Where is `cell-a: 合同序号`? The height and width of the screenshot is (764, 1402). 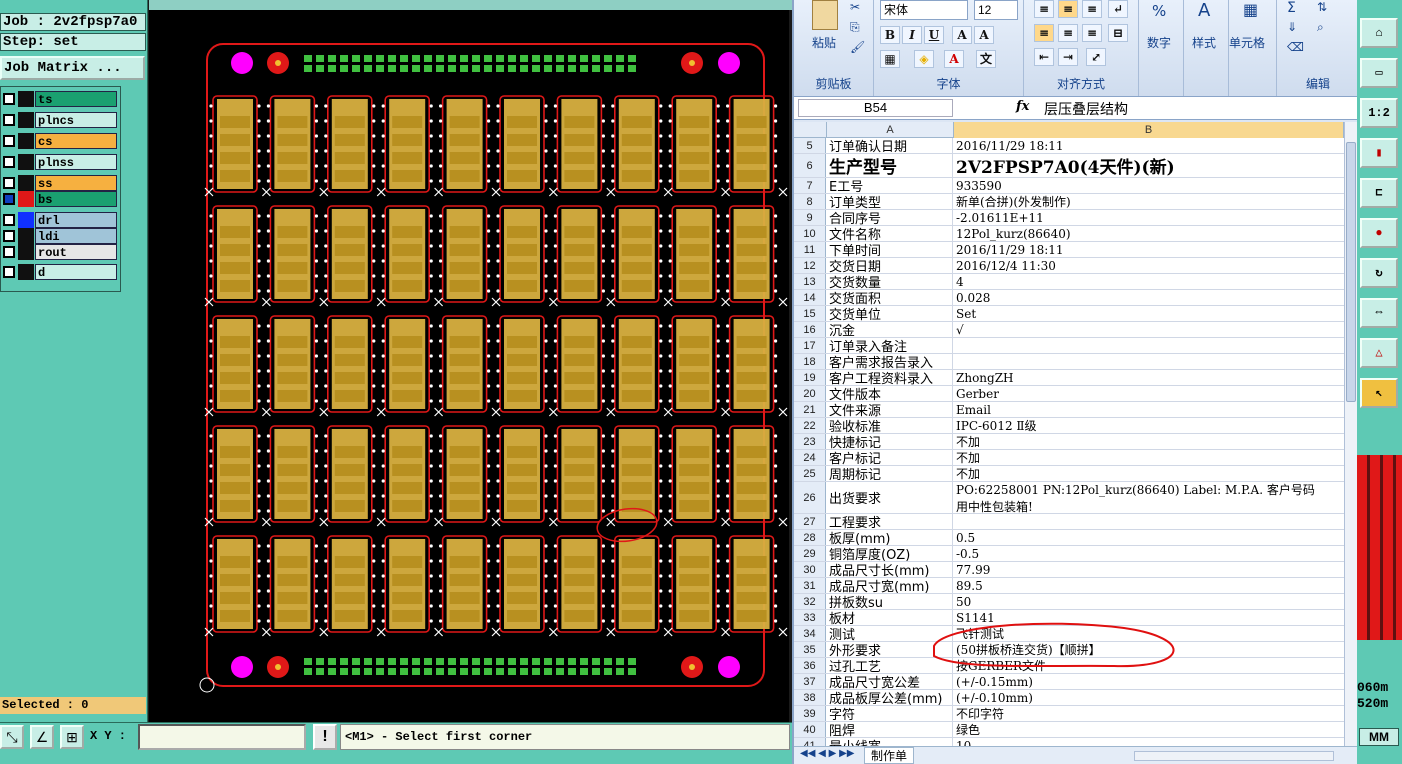
cell-a: 合同序号 is located at coordinates (890, 218).